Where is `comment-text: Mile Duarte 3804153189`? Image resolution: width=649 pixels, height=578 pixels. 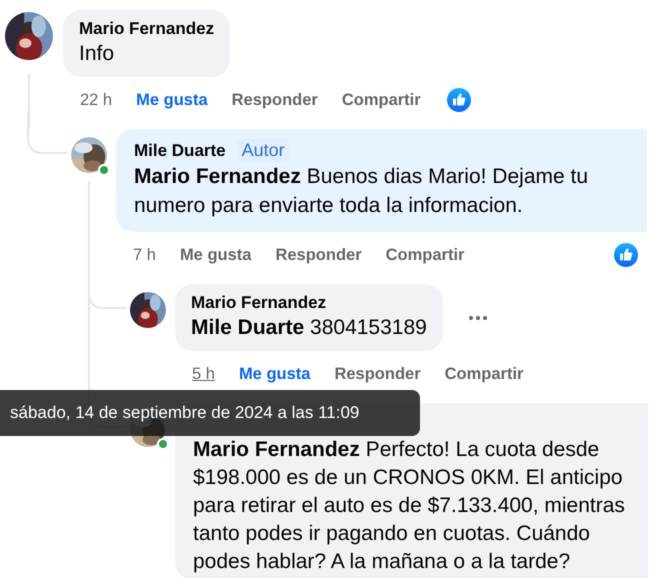 comment-text: Mile Duarte 3804153189 is located at coordinates (309, 328).